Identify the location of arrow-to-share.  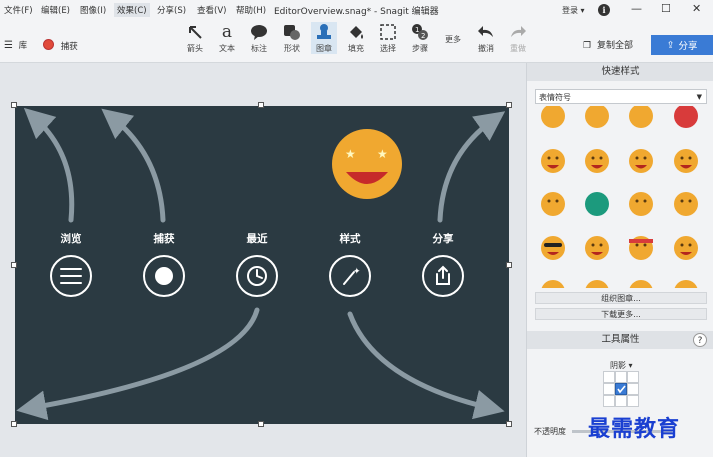
(471, 167).